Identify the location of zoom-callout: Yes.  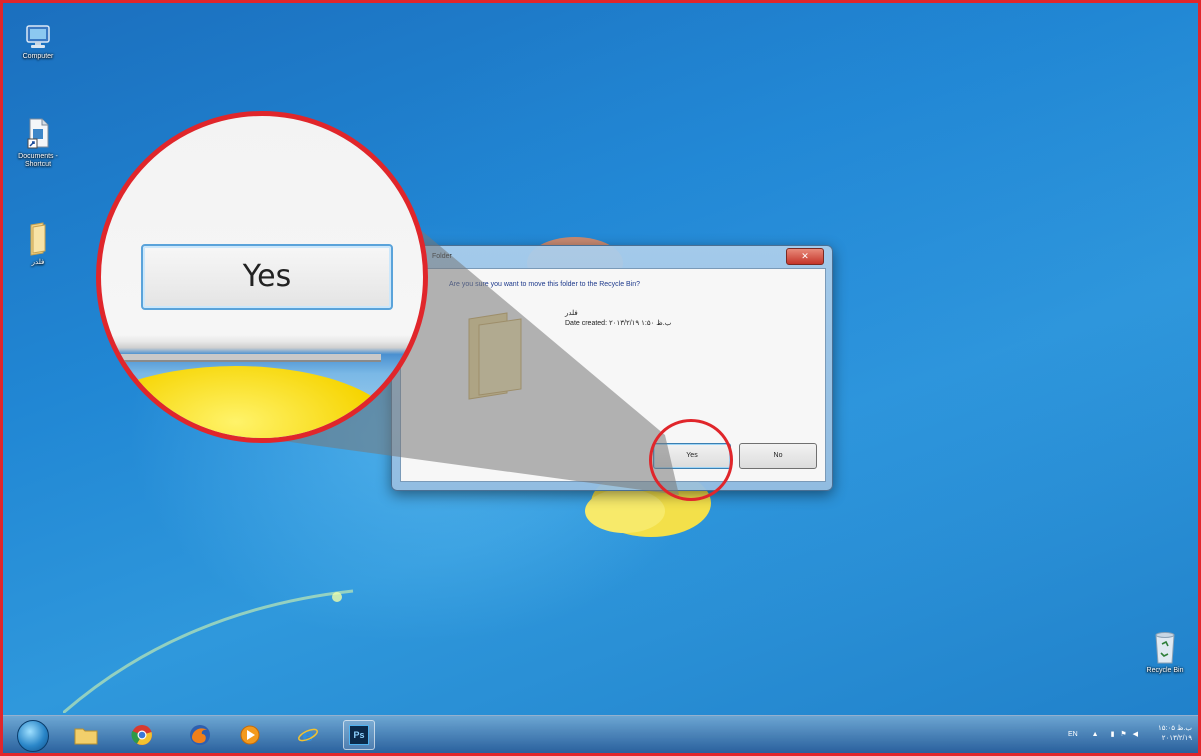
(262, 277).